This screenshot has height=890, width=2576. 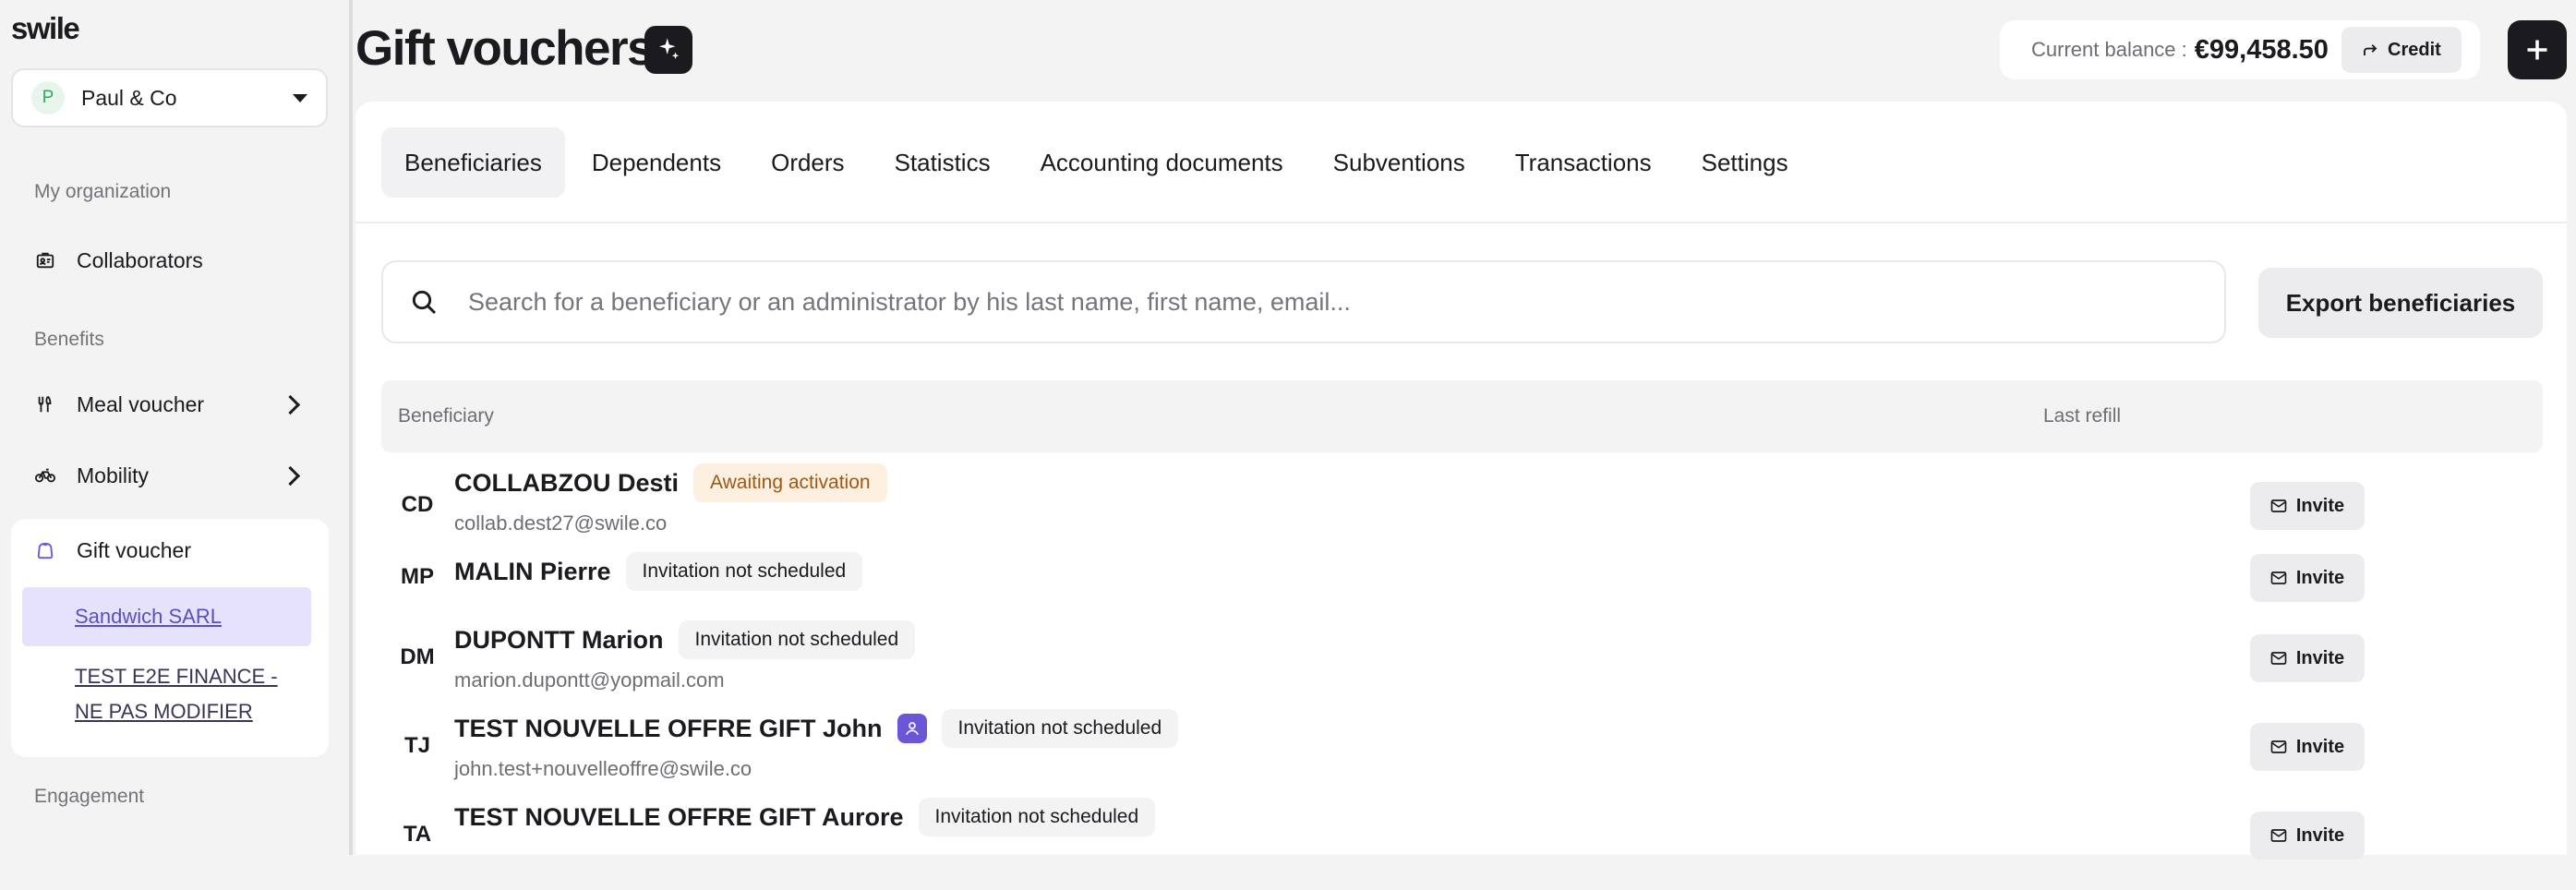 What do you see at coordinates (943, 162) in the screenshot?
I see `tab-statistics: Statistics` at bounding box center [943, 162].